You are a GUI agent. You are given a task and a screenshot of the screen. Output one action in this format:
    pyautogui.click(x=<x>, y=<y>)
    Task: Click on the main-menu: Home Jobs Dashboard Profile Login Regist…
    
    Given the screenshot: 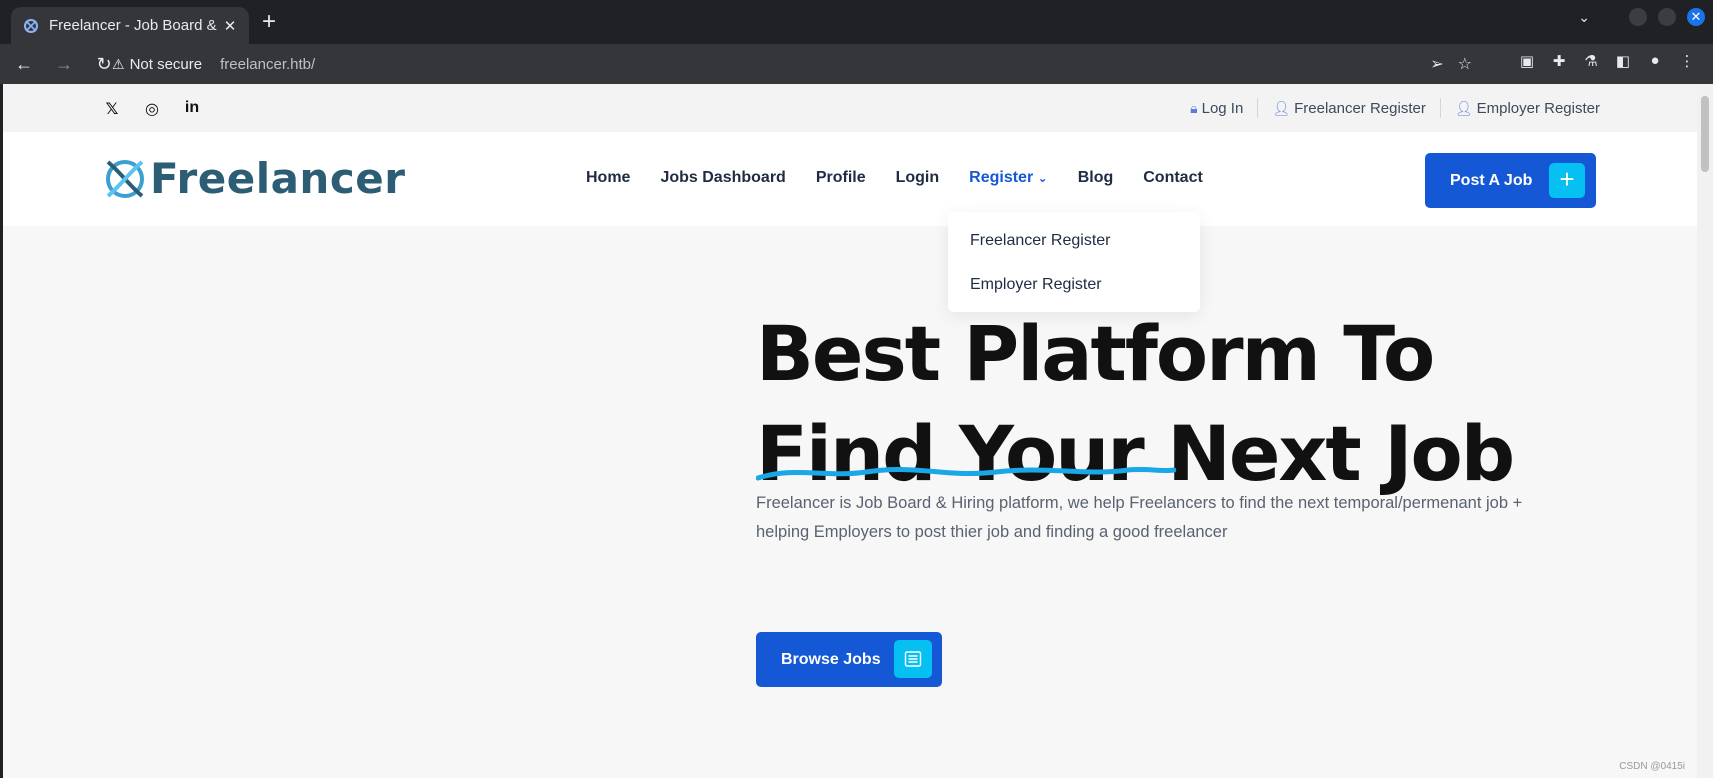 What is the action you would take?
    pyautogui.click(x=909, y=178)
    